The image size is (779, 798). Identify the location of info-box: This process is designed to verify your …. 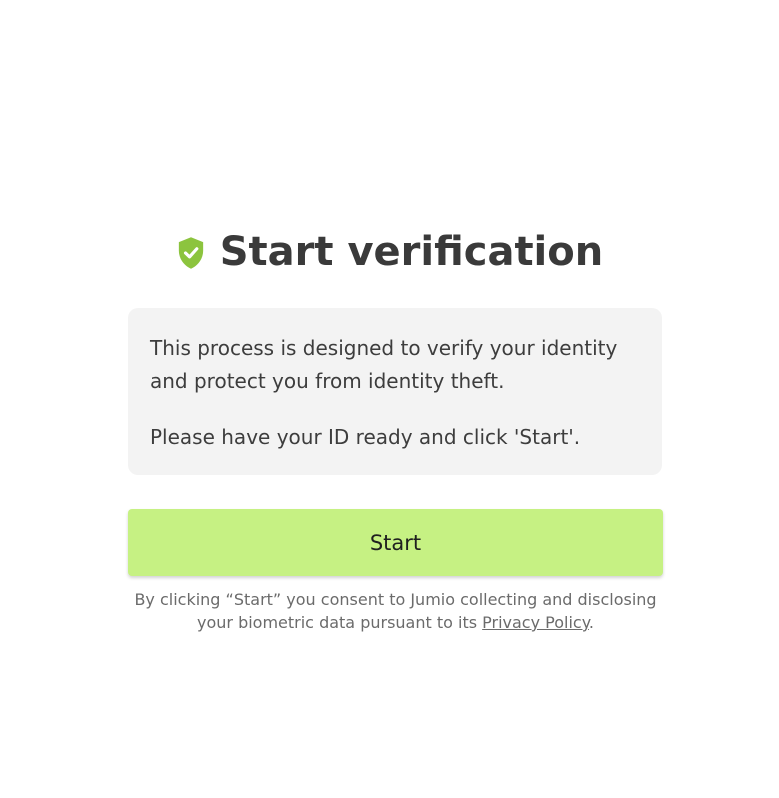
(395, 391).